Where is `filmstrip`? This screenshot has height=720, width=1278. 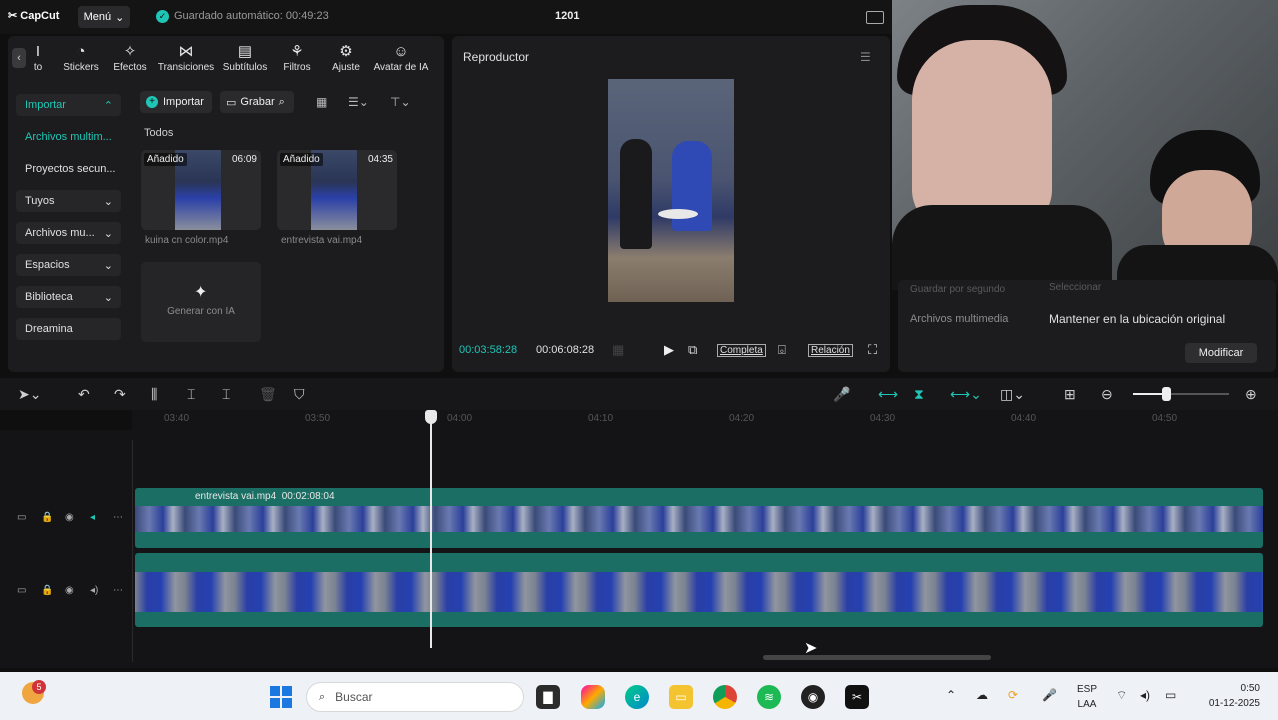 filmstrip is located at coordinates (699, 592).